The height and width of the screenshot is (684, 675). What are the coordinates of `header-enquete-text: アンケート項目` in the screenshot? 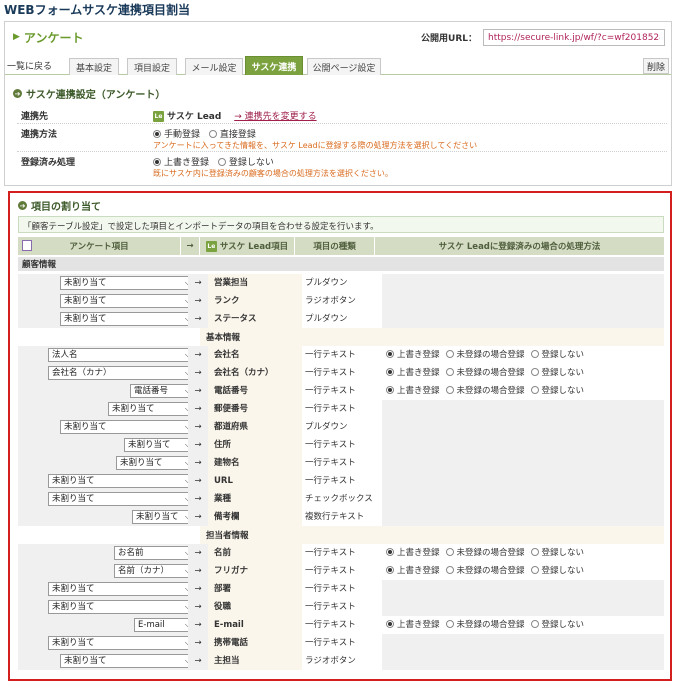 It's located at (99, 247).